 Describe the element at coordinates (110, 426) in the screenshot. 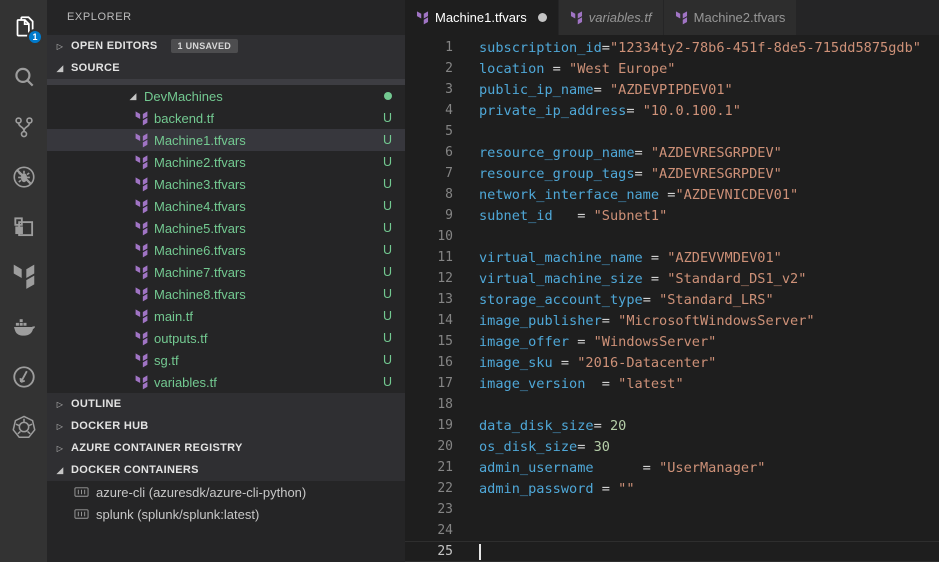

I see `section-label: DOCKER HUB` at that location.